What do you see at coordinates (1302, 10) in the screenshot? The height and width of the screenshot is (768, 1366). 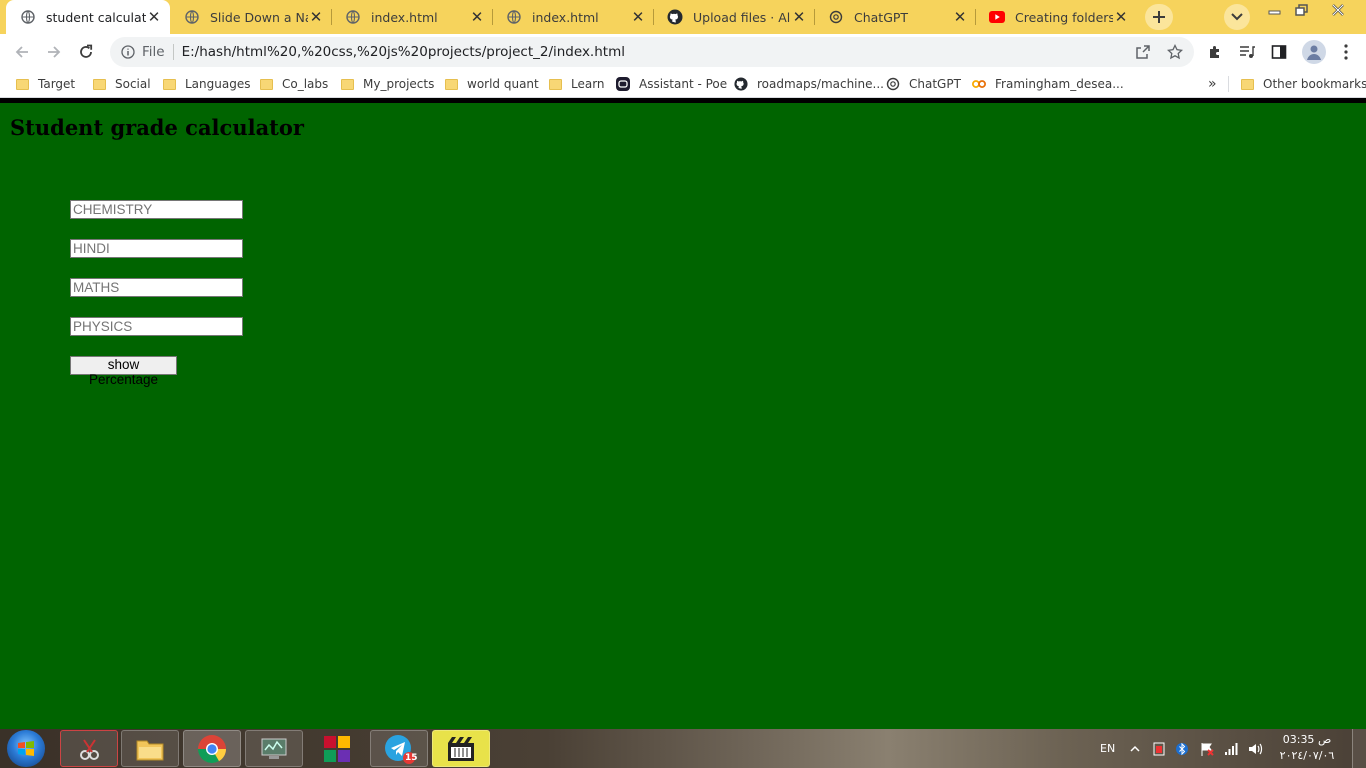 I see `restore-button` at bounding box center [1302, 10].